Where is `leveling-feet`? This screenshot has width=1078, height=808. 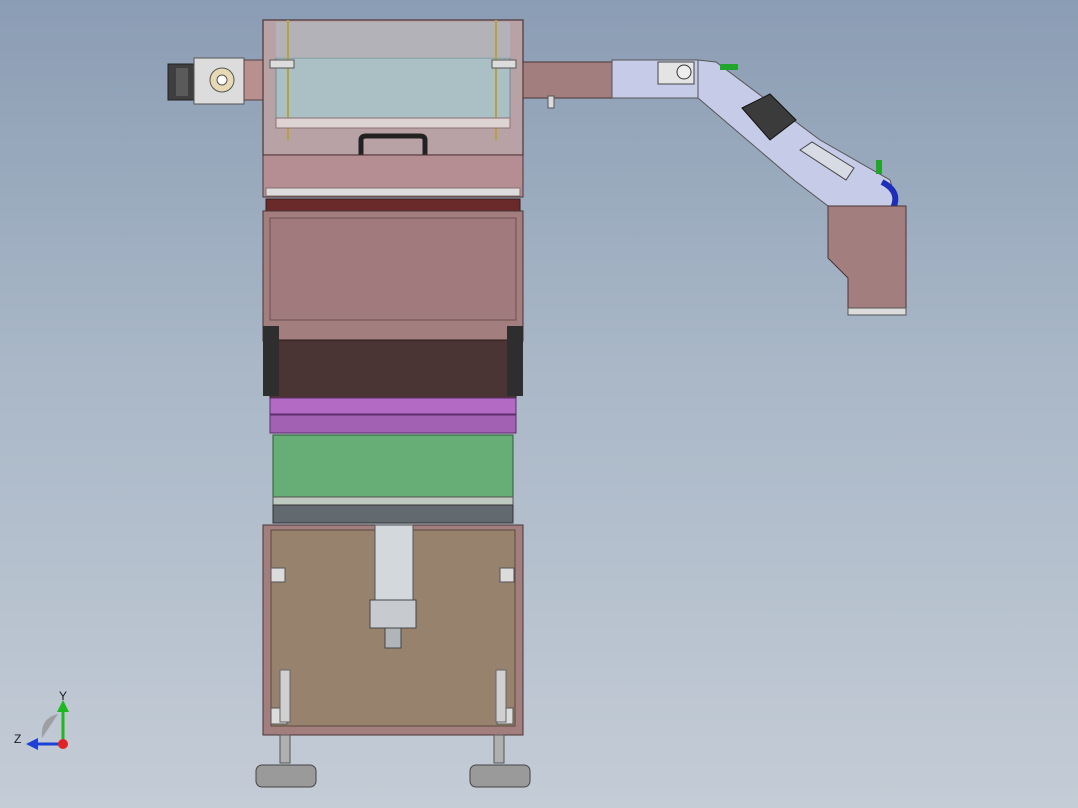 leveling-feet is located at coordinates (393, 761).